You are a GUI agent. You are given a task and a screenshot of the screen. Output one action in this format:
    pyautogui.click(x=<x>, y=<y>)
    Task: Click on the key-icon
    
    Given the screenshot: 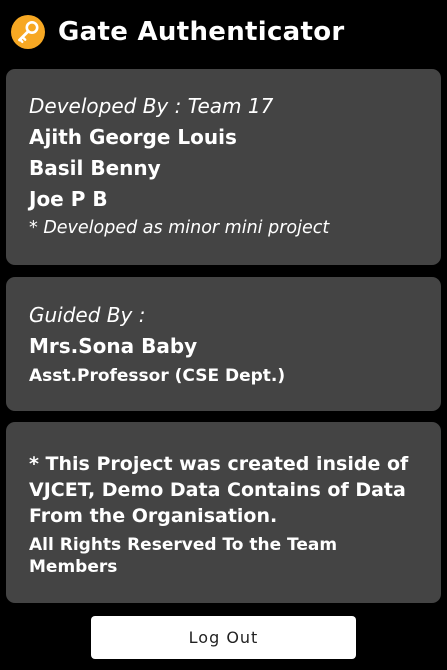 What is the action you would take?
    pyautogui.click(x=28, y=32)
    